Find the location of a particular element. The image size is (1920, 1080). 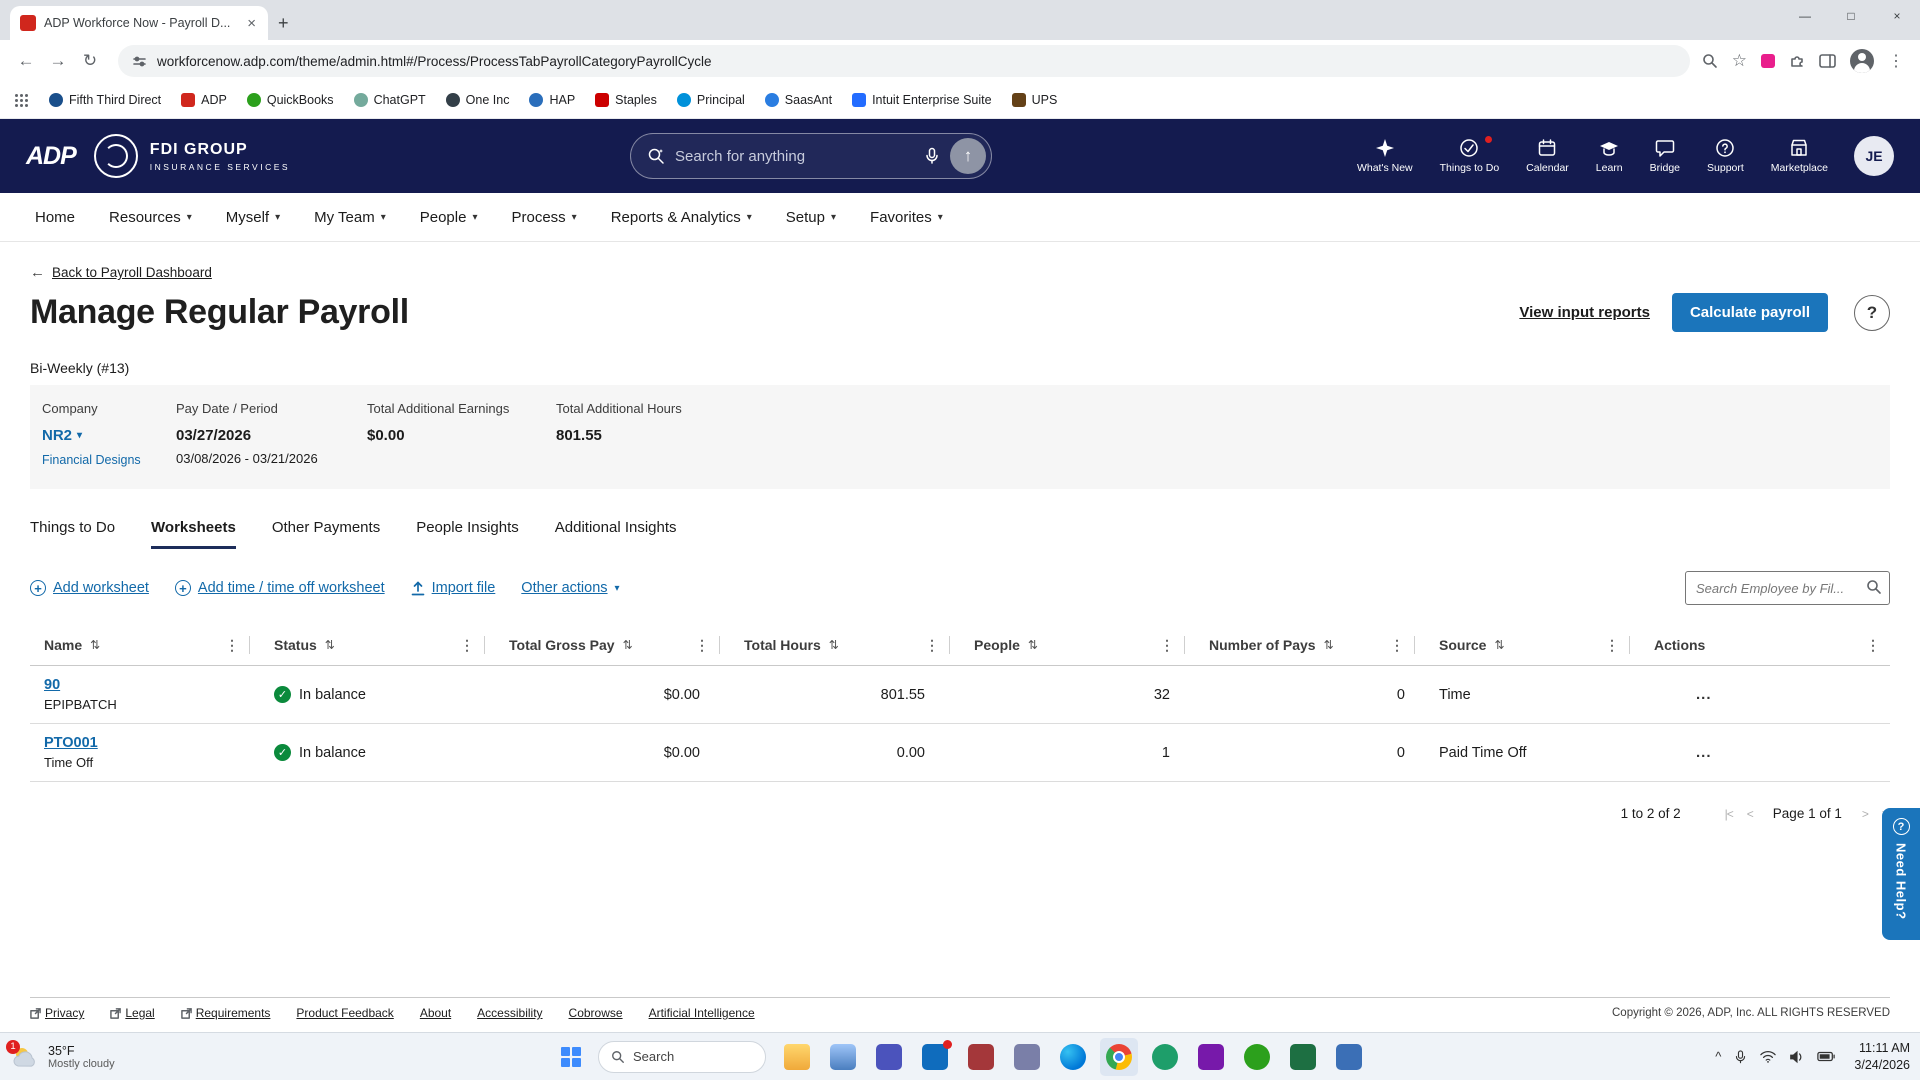

taskbar-app-chrome is located at coordinates (1119, 1056).